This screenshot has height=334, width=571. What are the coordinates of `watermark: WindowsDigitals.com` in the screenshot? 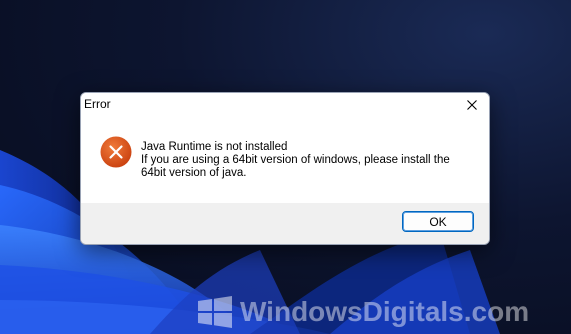 It's located at (362, 312).